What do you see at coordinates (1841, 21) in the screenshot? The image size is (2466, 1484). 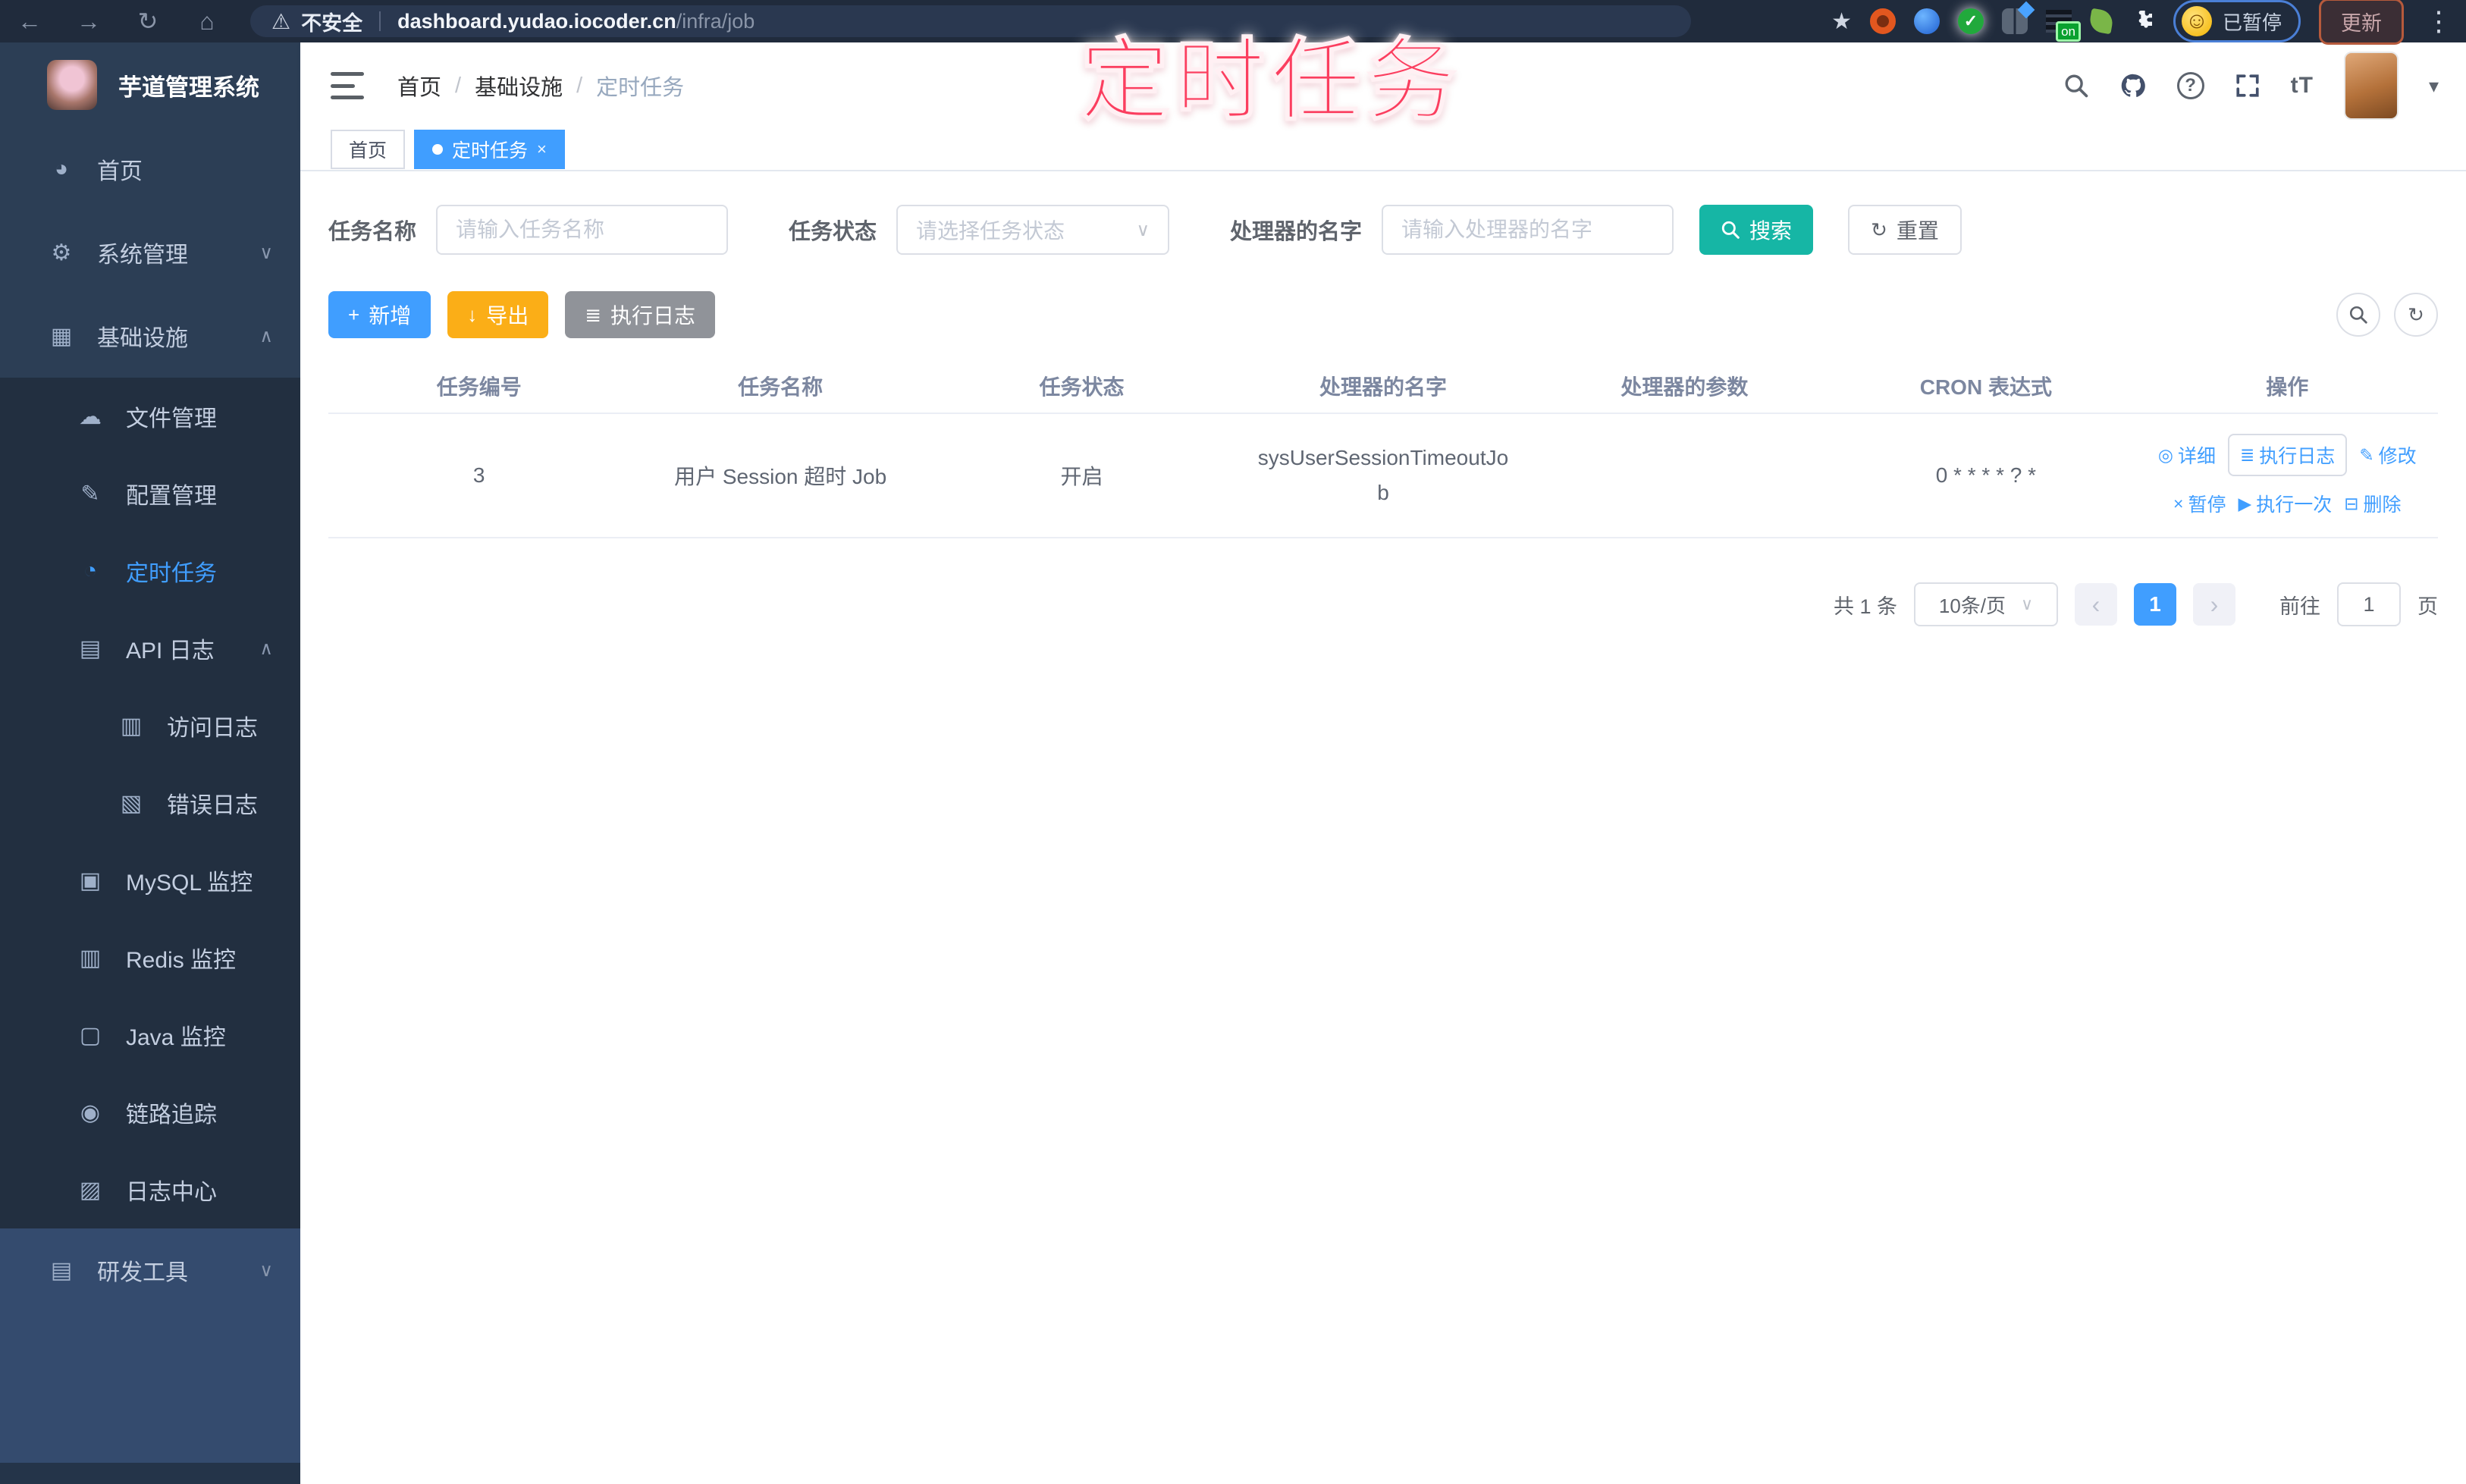 I see `bookmark-star-icon: ★` at bounding box center [1841, 21].